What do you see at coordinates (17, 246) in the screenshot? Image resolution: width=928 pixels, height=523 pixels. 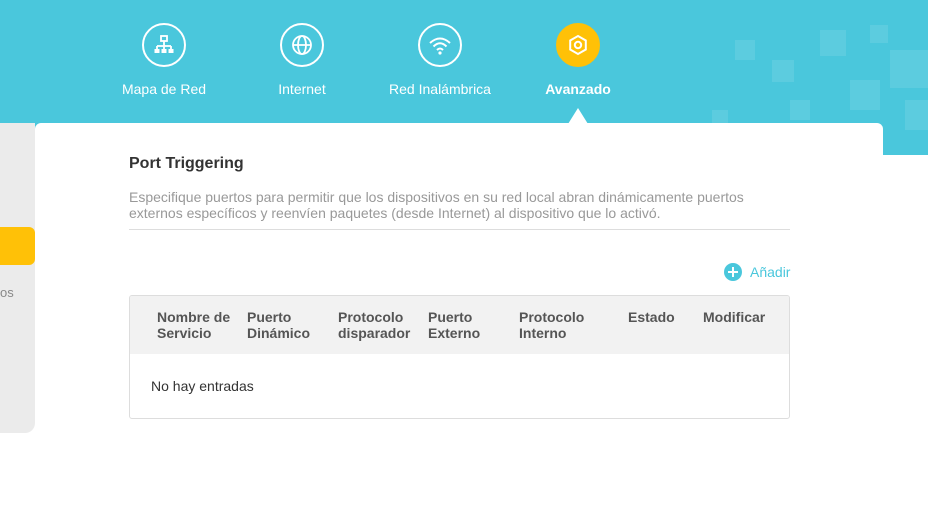 I see `sidebar-item-active` at bounding box center [17, 246].